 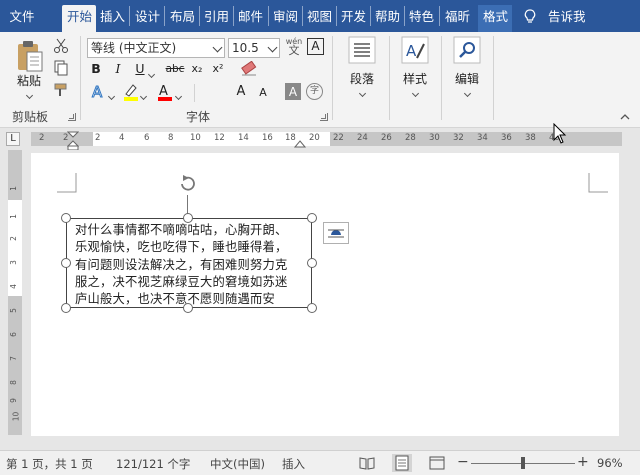 I want to click on highlight-dropdown, so click(x=143, y=95).